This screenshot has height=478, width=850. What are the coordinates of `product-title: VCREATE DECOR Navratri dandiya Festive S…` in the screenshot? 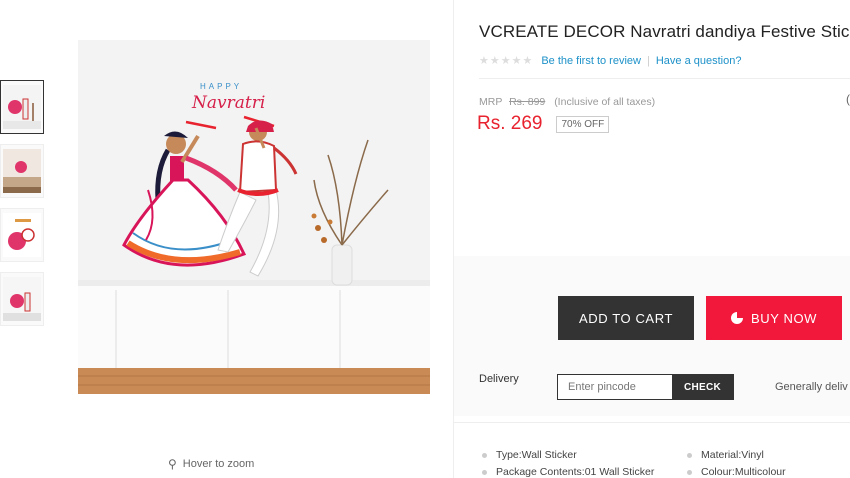 It's located at (664, 31).